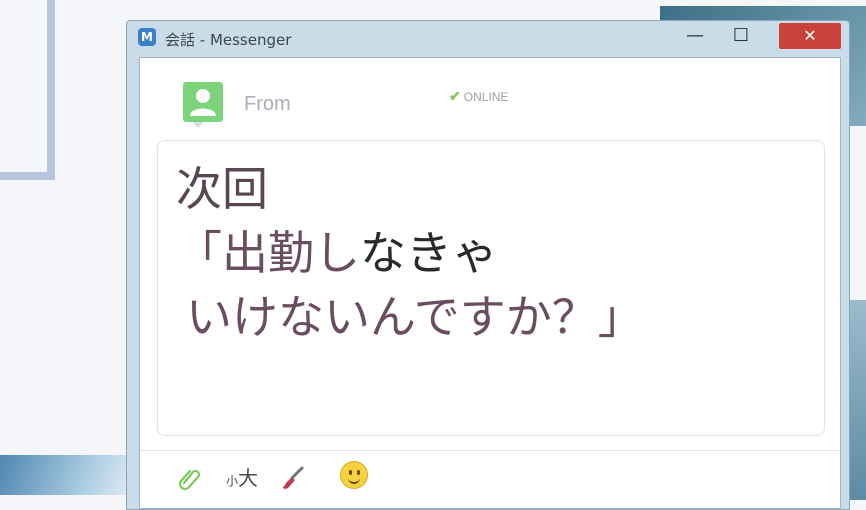 This screenshot has height=510, width=866. What do you see at coordinates (486, 97) in the screenshot?
I see `online-status-text: ONLINE` at bounding box center [486, 97].